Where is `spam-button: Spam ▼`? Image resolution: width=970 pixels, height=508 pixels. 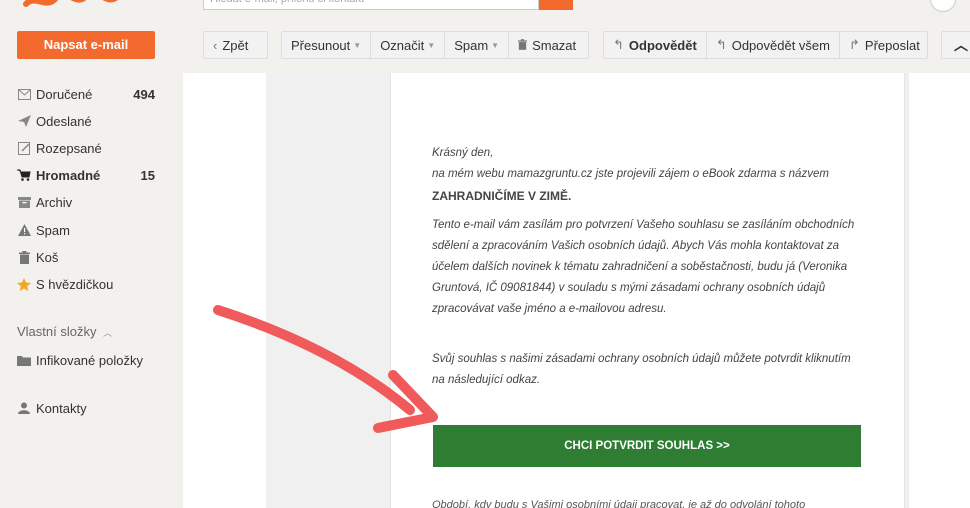
spam-button: Spam ▼ is located at coordinates (477, 45).